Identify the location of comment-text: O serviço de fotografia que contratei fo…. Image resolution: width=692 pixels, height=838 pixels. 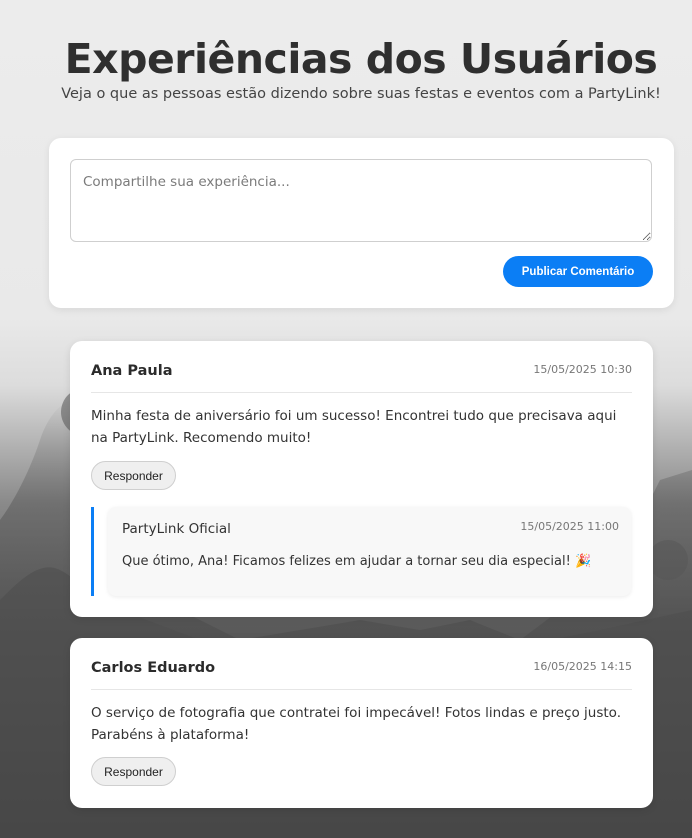
(356, 724).